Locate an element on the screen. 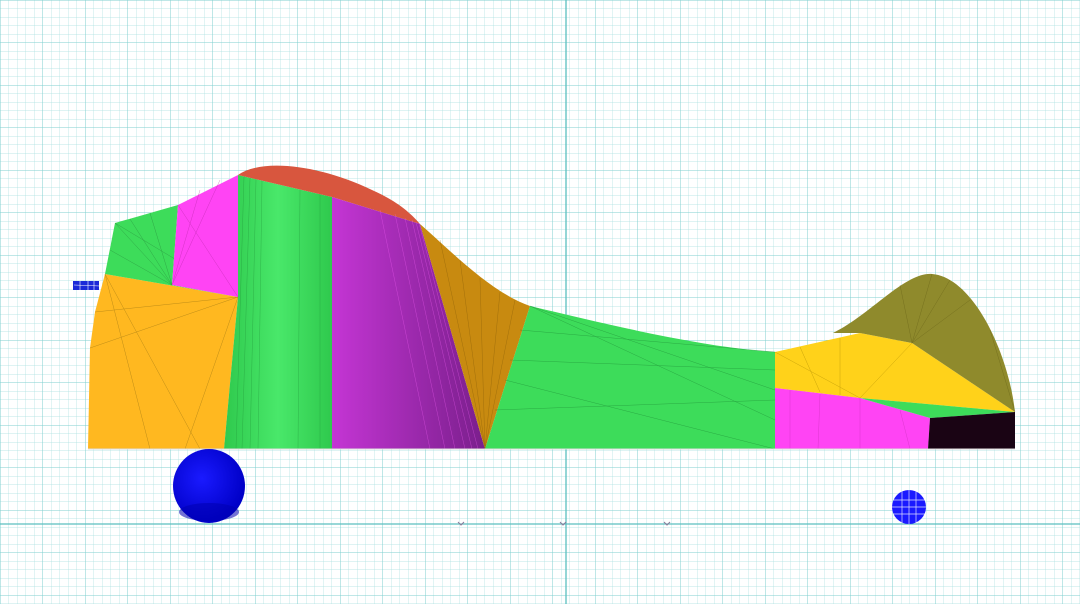  tail-cap is located at coordinates (971, 430).